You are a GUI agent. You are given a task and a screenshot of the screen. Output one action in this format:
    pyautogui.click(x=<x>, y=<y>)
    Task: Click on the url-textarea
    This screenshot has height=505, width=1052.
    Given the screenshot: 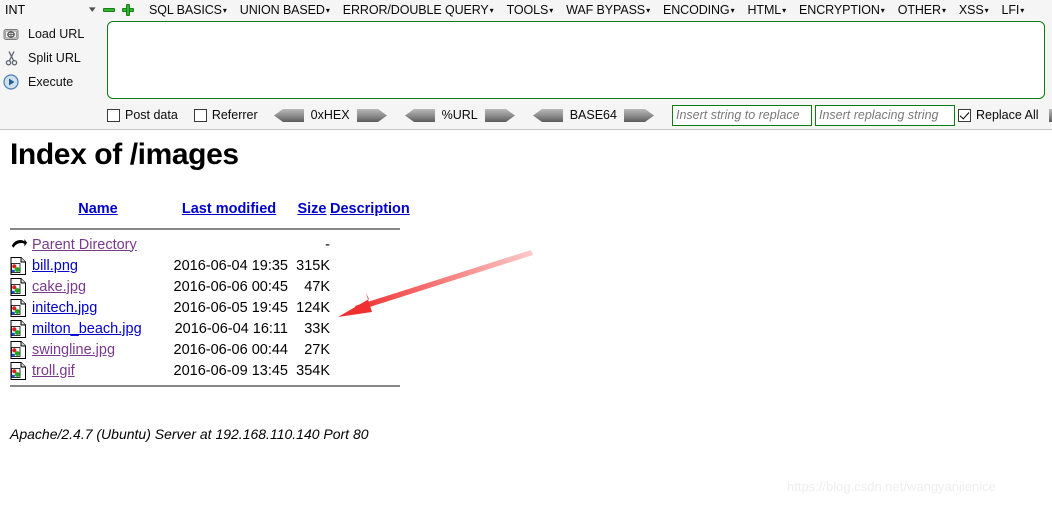 What is the action you would take?
    pyautogui.click(x=576, y=60)
    